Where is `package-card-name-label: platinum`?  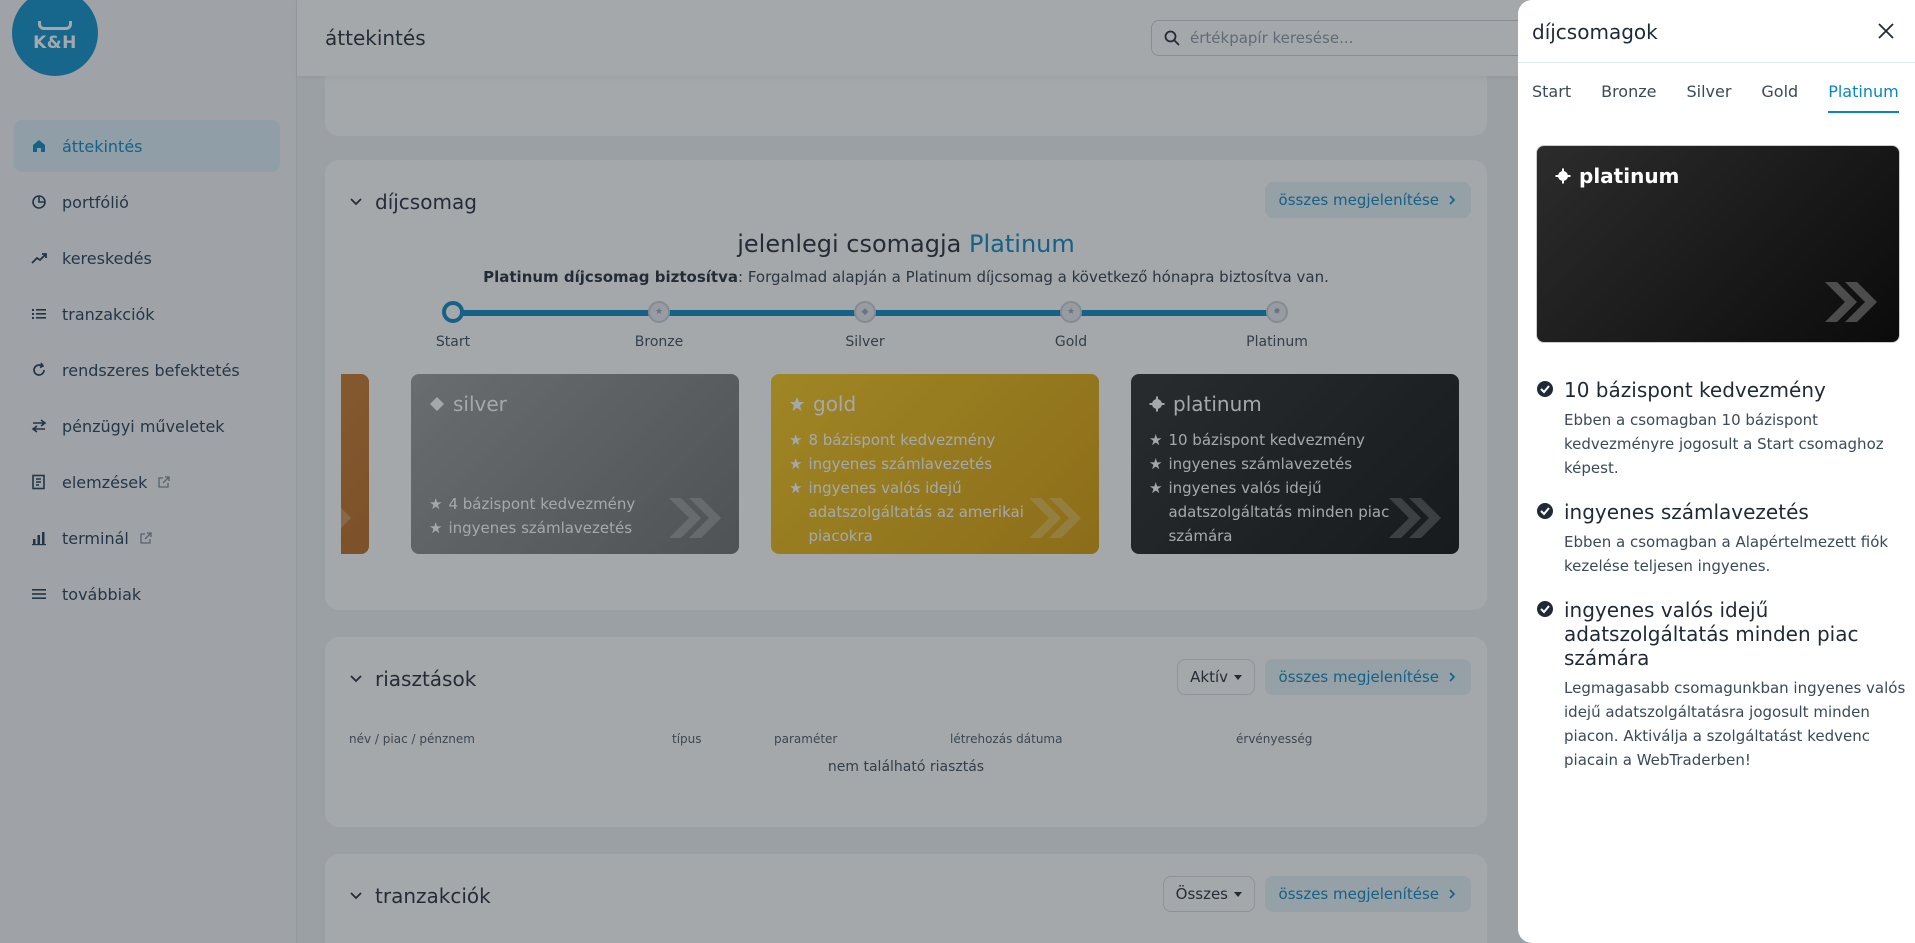 package-card-name-label: platinum is located at coordinates (1629, 176).